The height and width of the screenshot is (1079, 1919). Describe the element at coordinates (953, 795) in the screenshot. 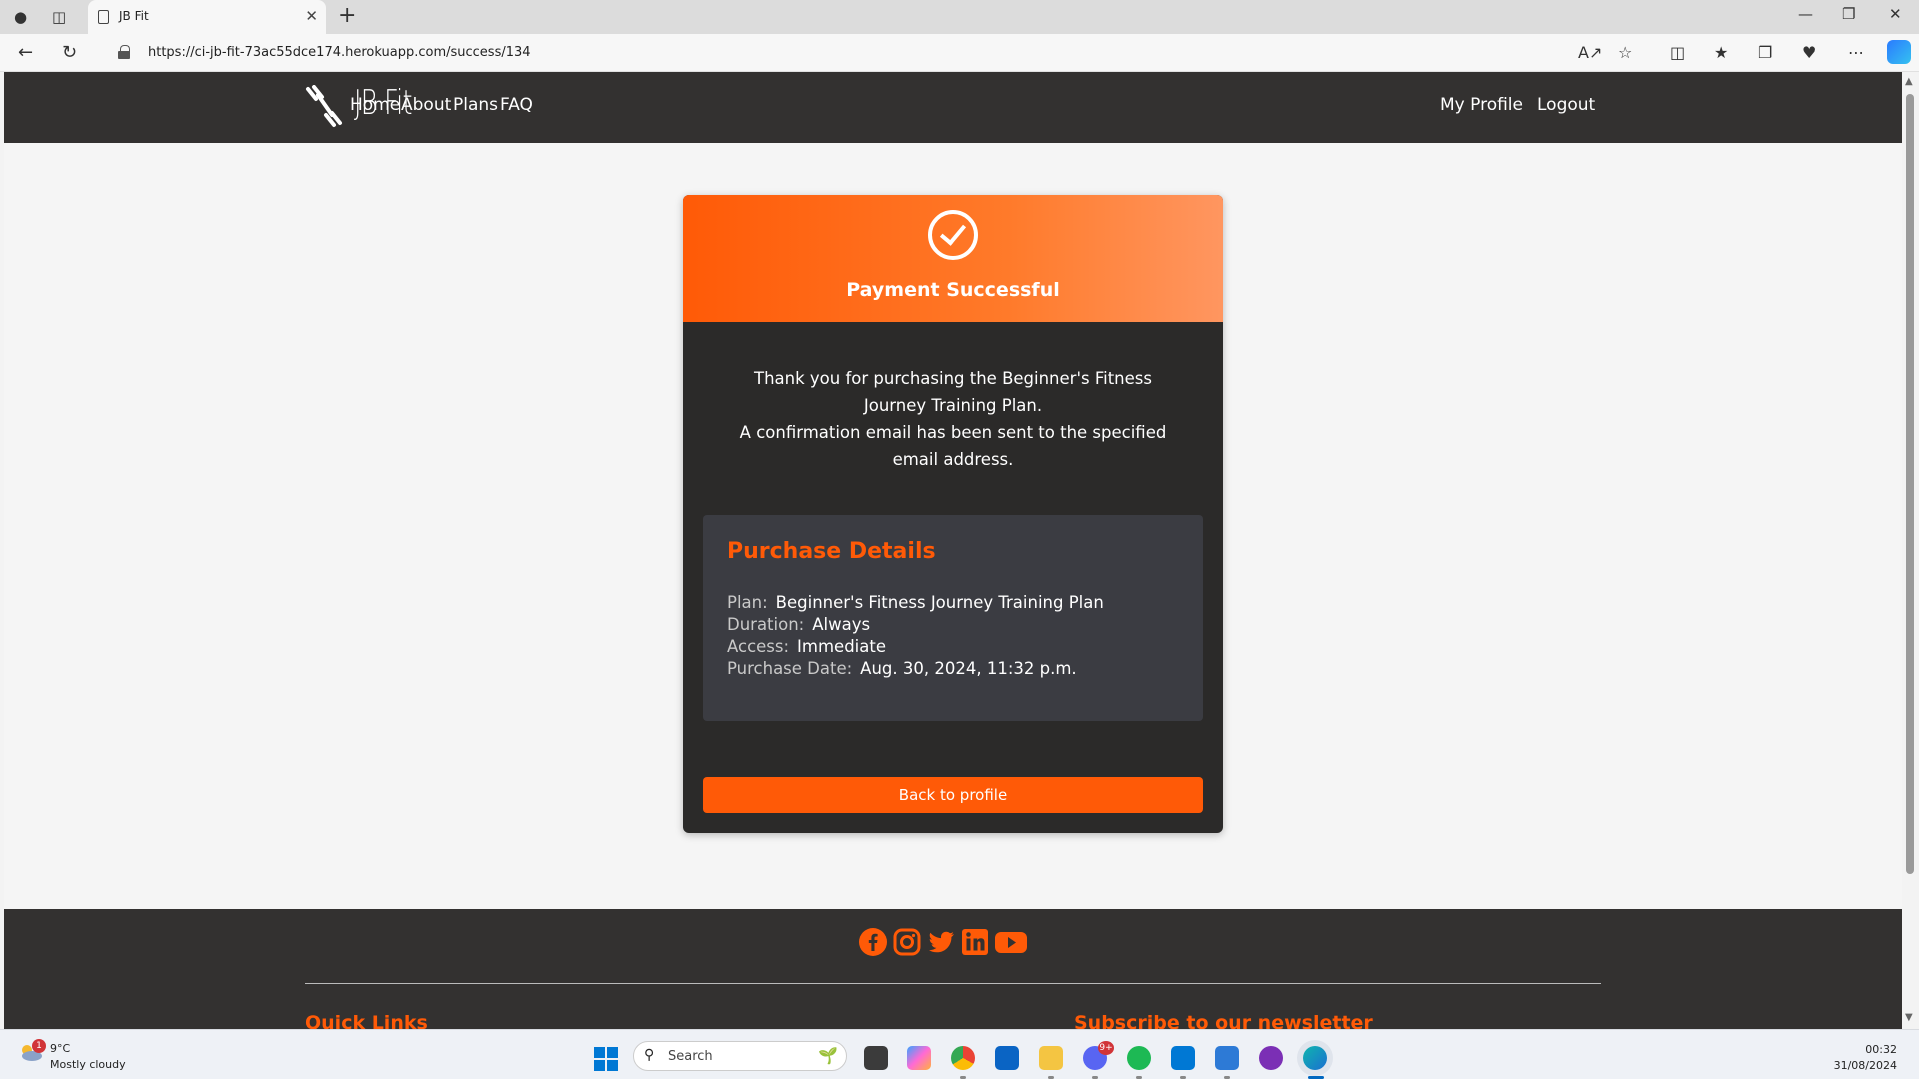

I see `back-to-profile-button: Back to profile` at that location.